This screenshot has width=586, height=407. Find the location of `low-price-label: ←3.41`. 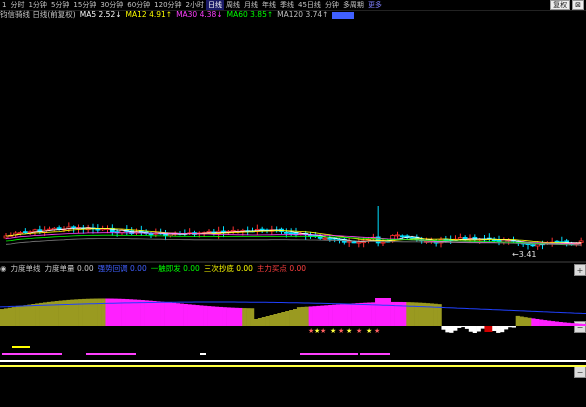

low-price-label: ←3.41 is located at coordinates (524, 254).